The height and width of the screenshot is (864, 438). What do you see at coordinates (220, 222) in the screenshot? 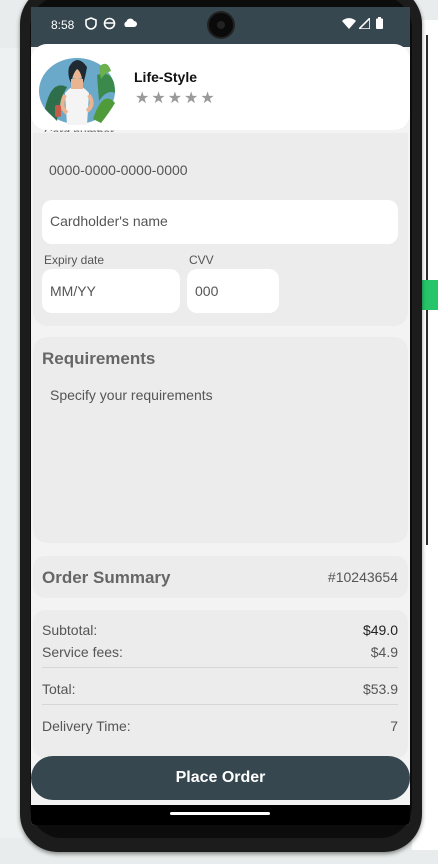
I see `cardholder-name-input: Cardholder's name` at bounding box center [220, 222].